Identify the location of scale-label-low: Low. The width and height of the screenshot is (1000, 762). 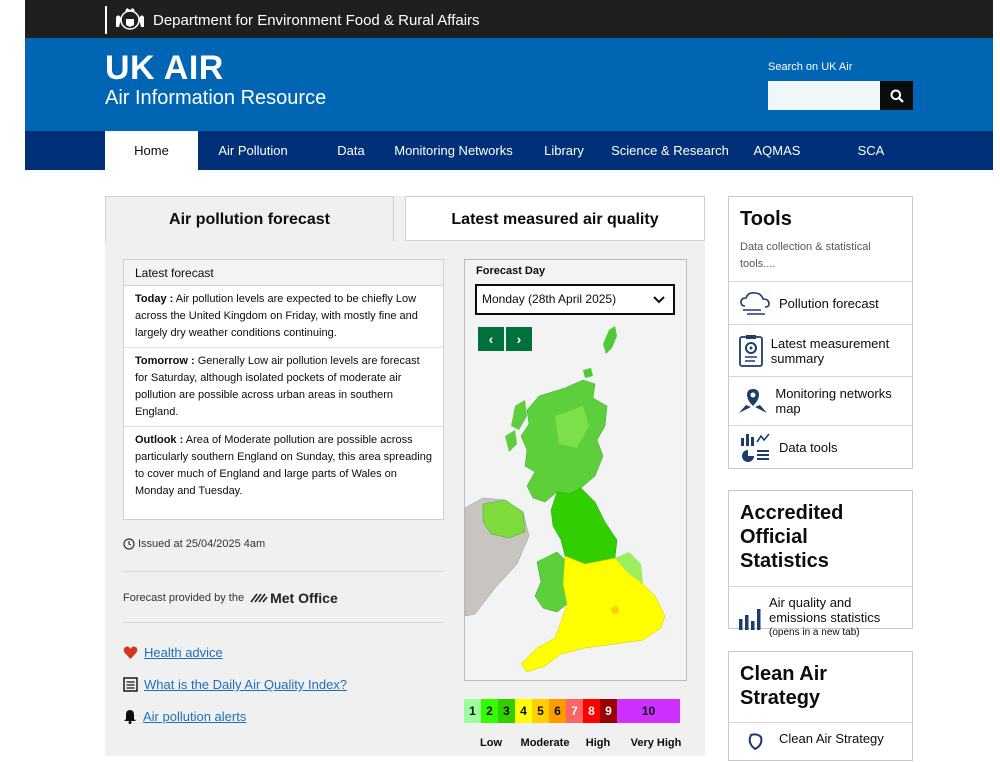
(491, 743).